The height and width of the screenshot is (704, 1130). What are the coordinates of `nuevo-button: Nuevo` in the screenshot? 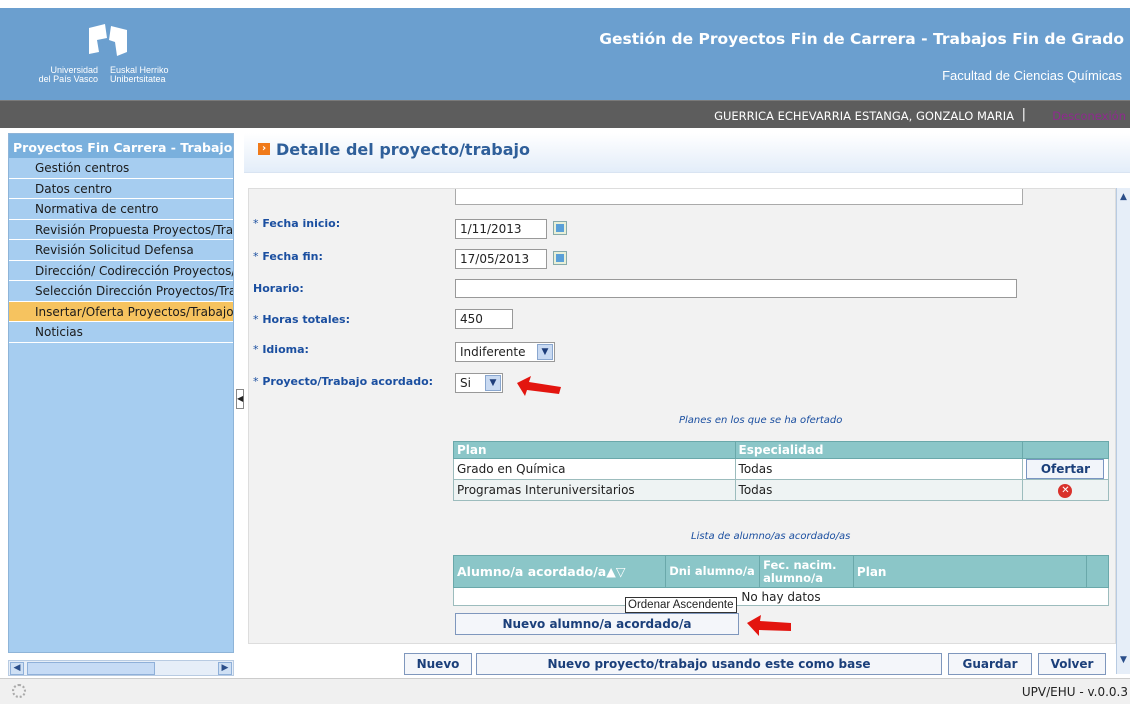 It's located at (438, 664).